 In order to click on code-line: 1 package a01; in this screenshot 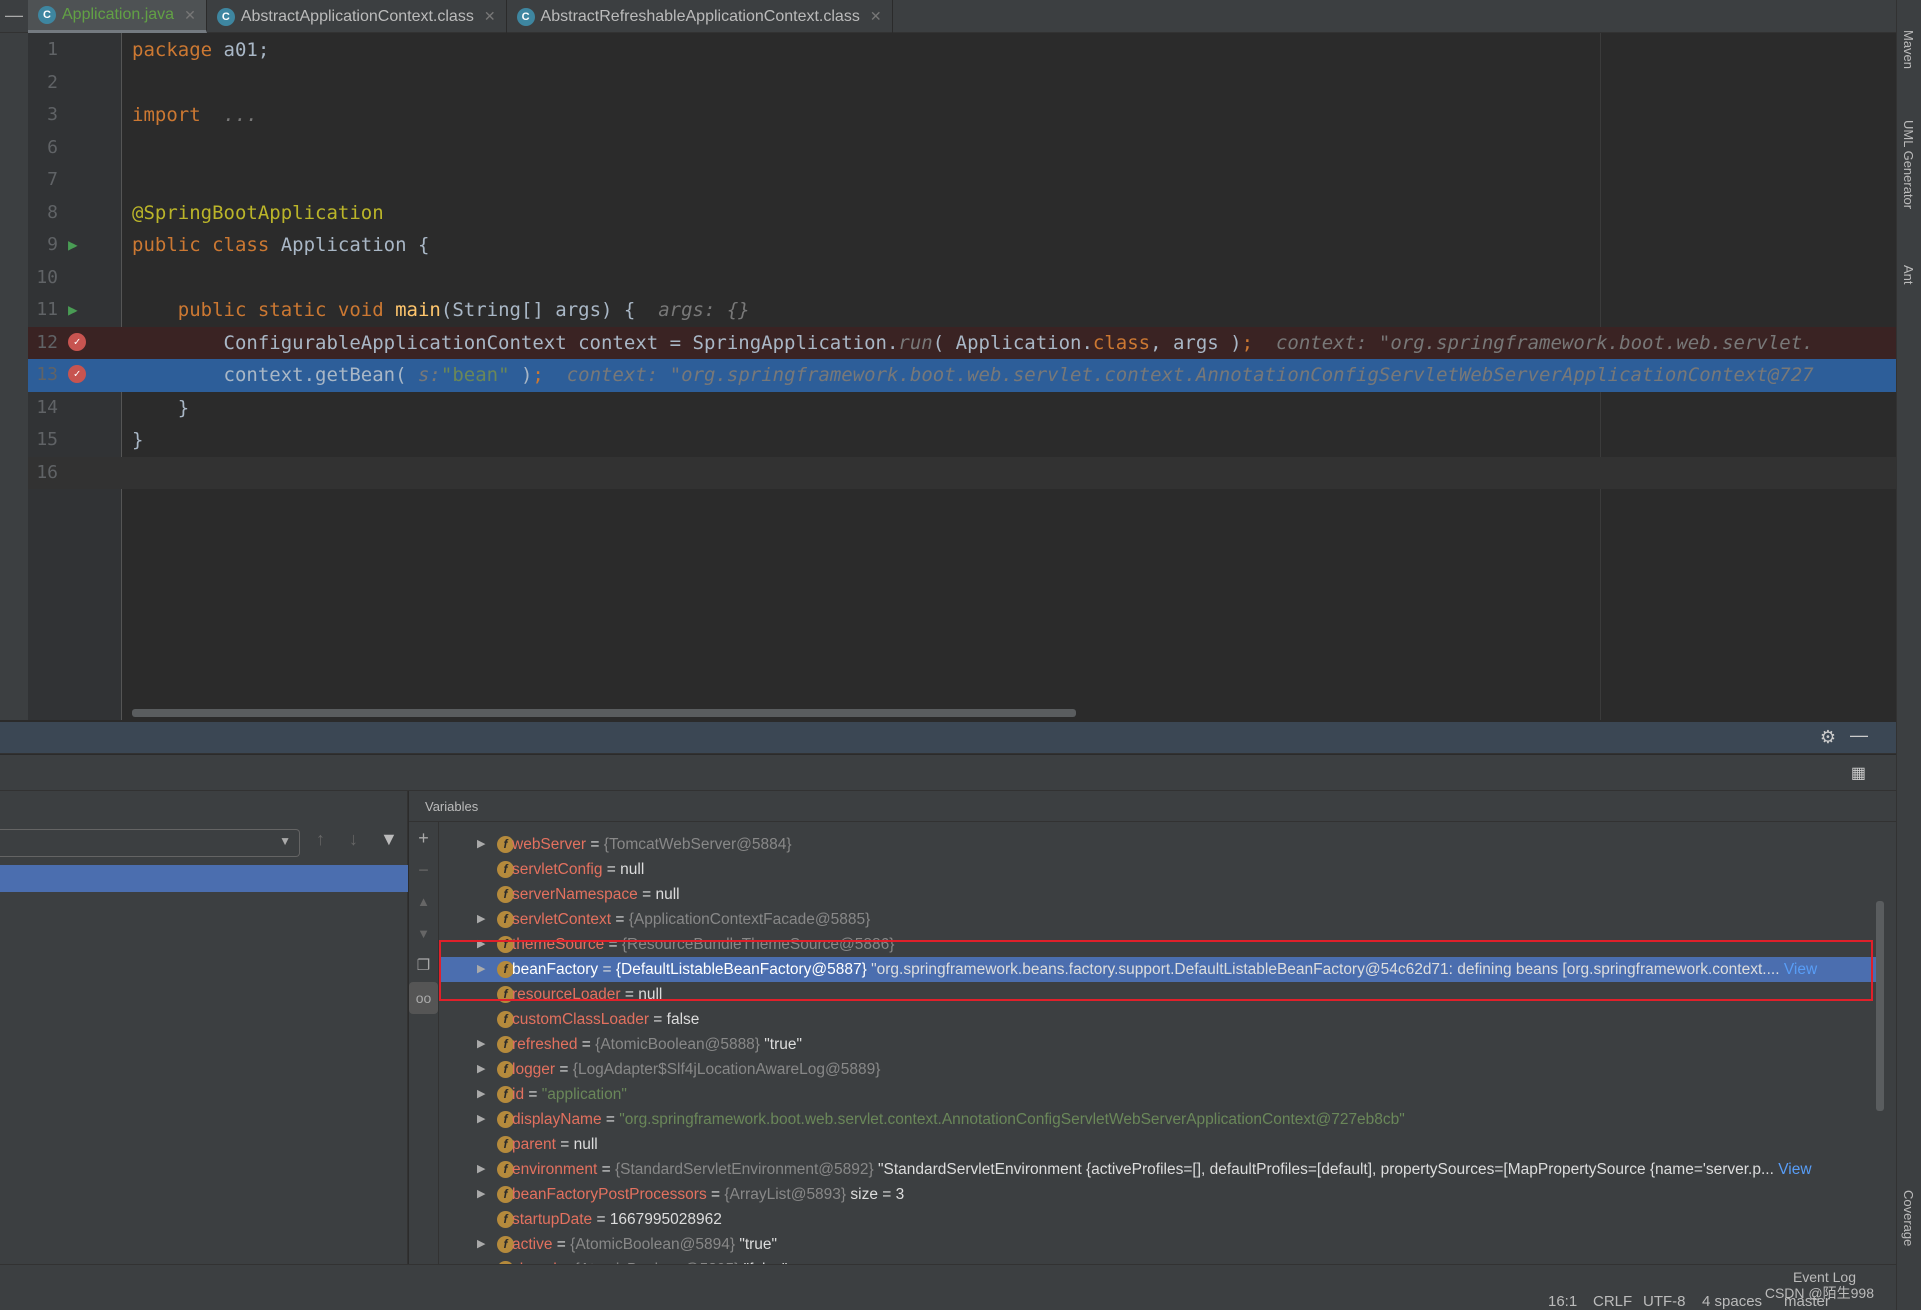, I will do `click(962, 50)`.